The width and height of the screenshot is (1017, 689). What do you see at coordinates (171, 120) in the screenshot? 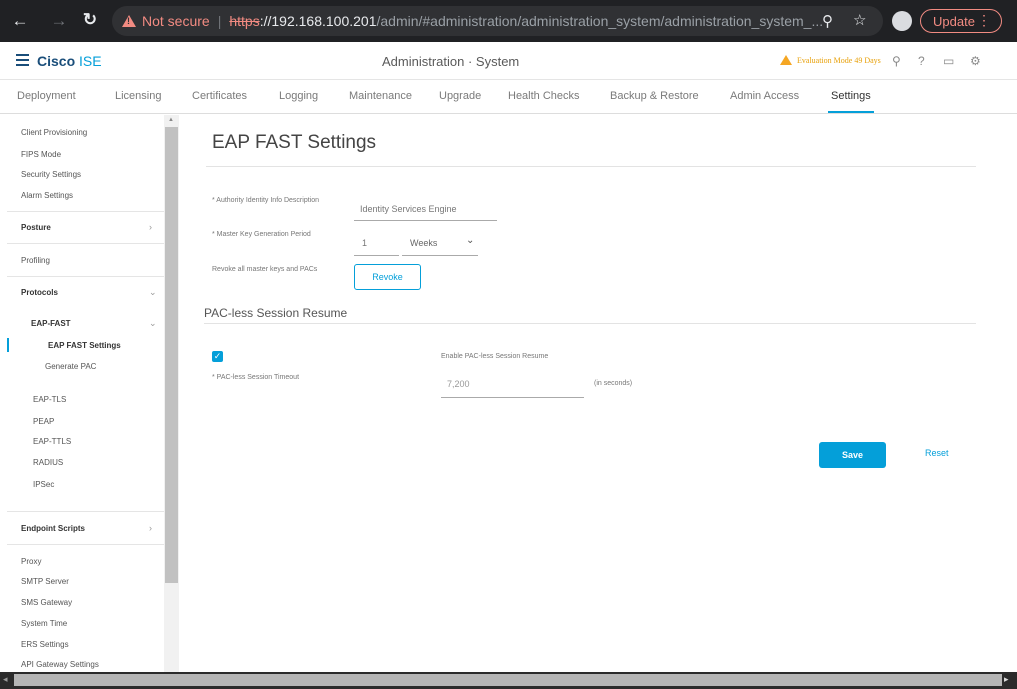
I see `scroll-up-arrow-icon: ▲` at bounding box center [171, 120].